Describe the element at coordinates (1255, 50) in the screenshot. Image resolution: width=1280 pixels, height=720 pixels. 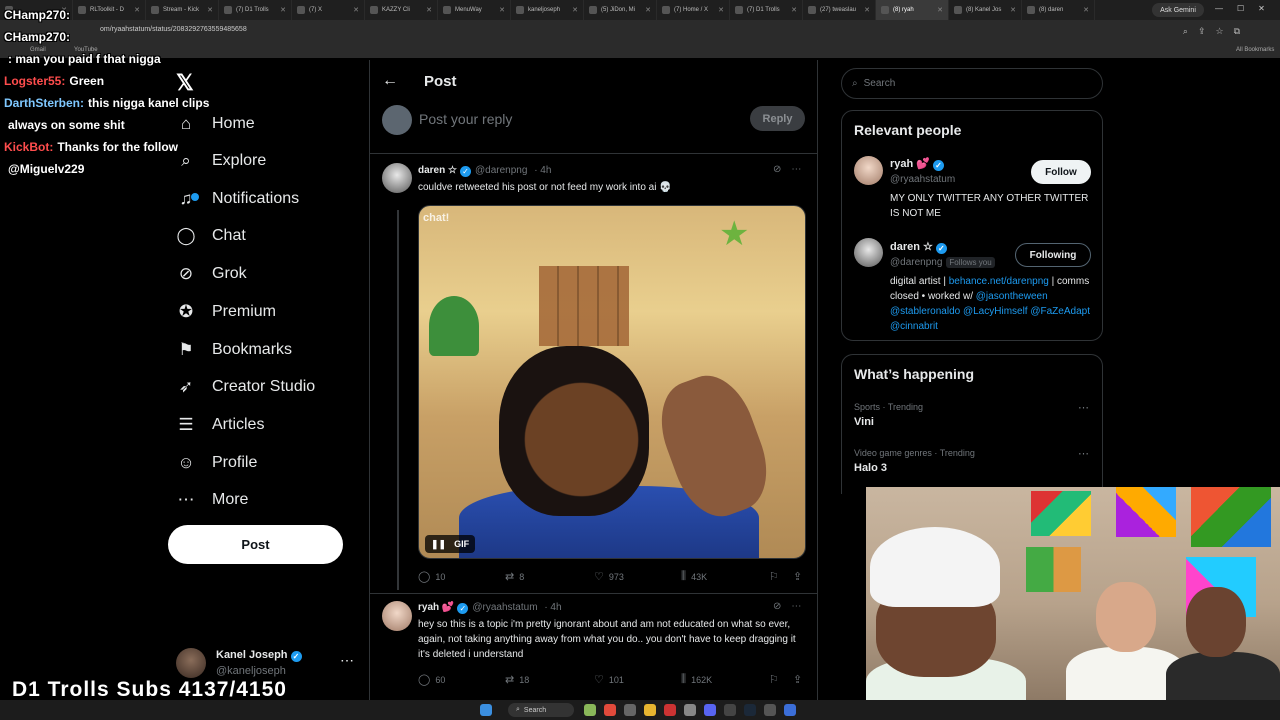
I see `all-bookmarks: All Bookmarks` at that location.